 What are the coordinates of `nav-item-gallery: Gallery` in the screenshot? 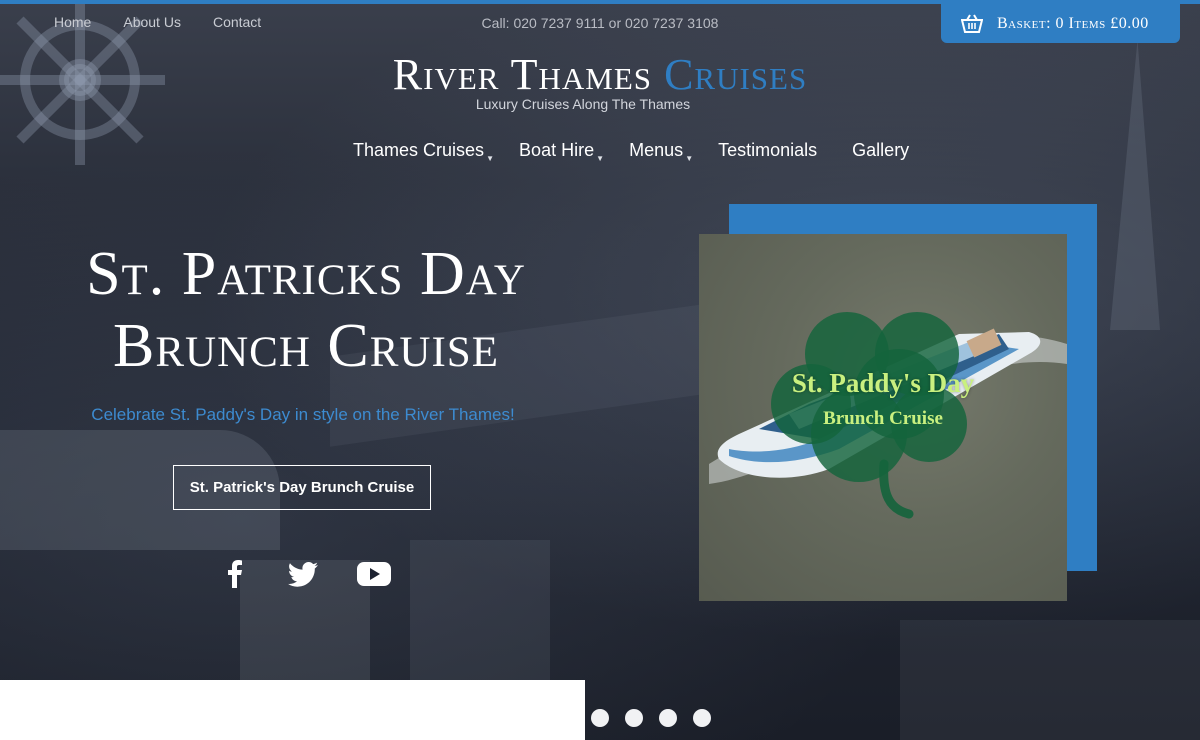 It's located at (880, 150).